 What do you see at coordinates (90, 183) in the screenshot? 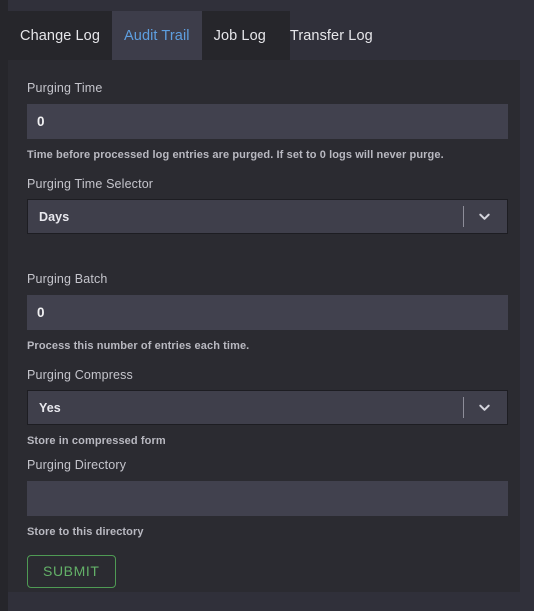
I see `purging-time-selector-label: Purging Time Selector` at bounding box center [90, 183].